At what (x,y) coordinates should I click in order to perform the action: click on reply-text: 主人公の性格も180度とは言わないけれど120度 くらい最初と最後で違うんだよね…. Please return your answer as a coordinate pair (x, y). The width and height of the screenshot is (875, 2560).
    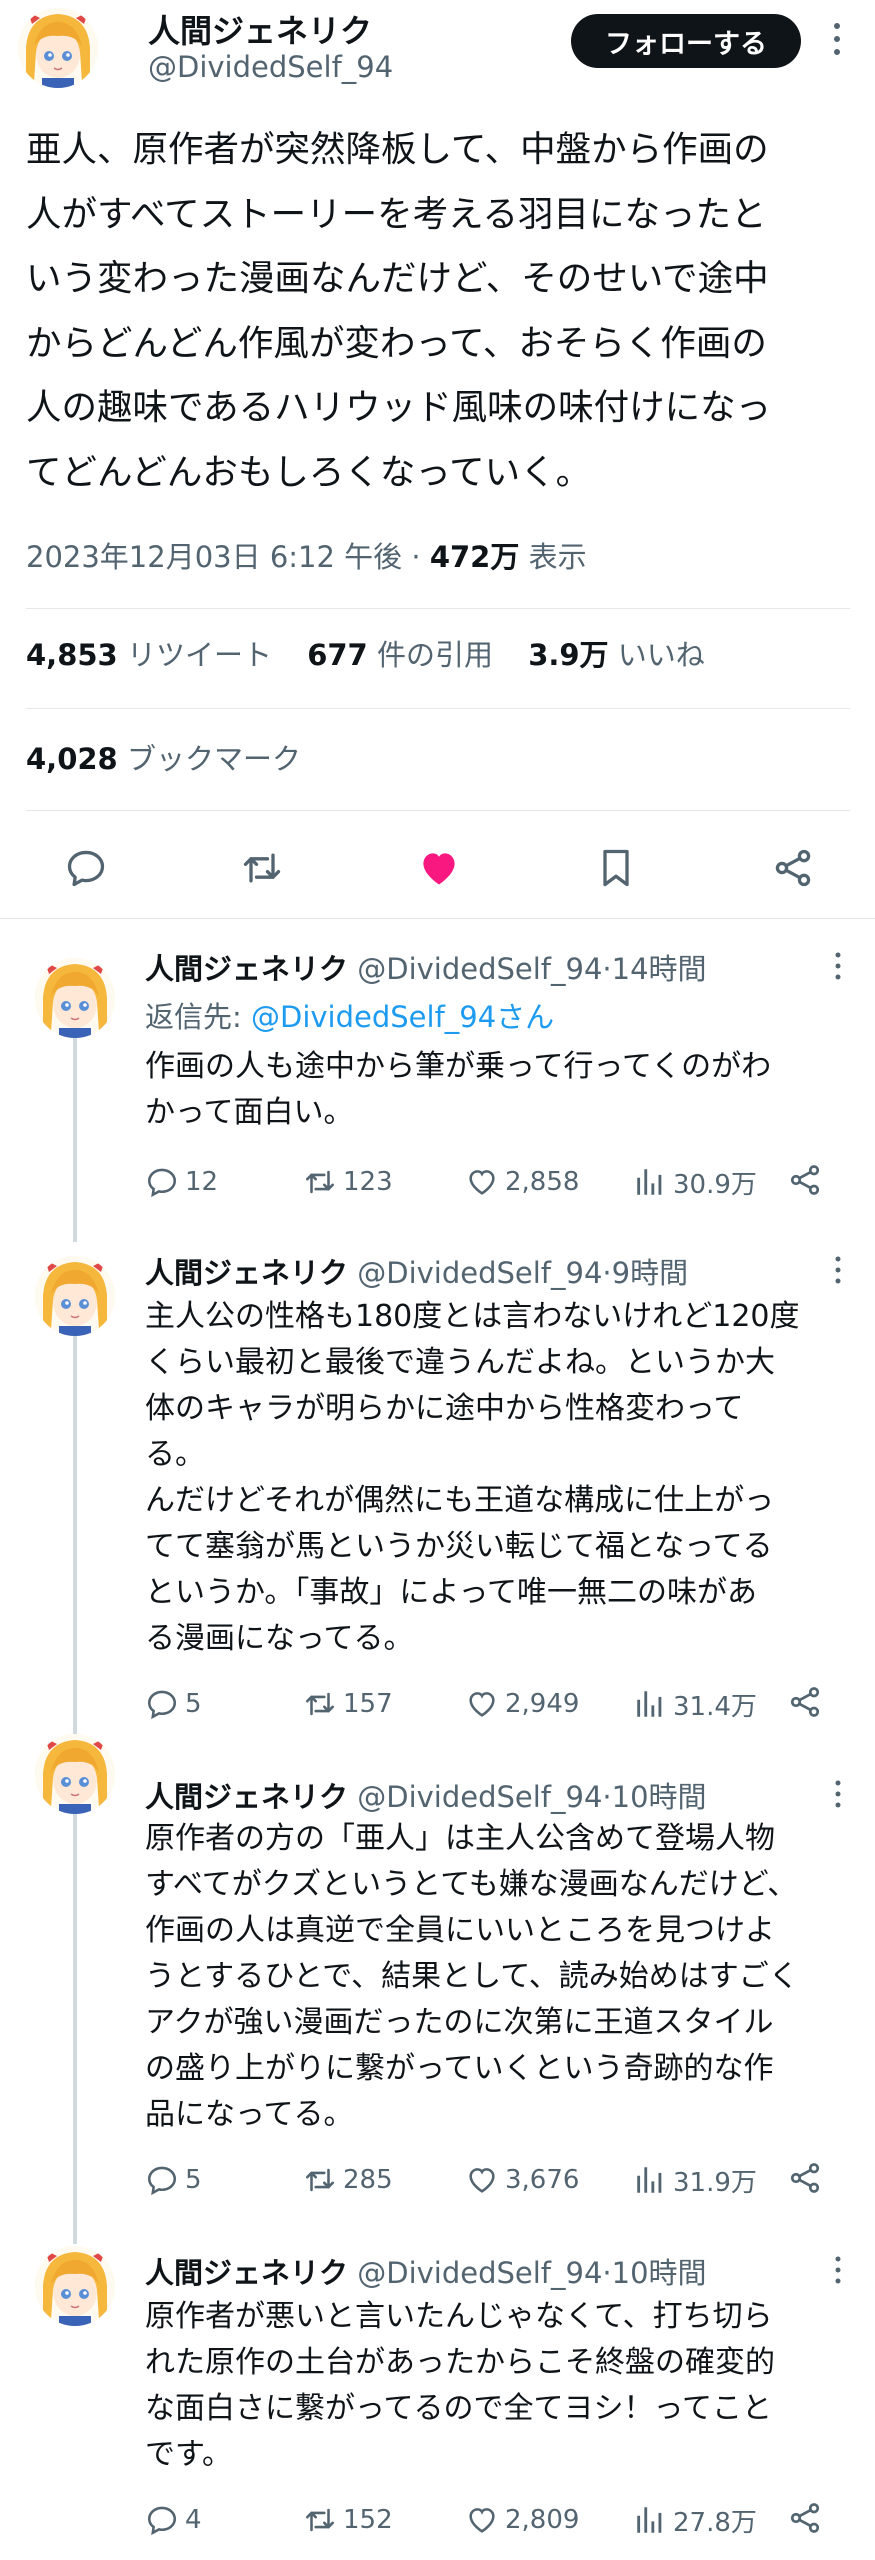
    Looking at the image, I should click on (472, 1477).